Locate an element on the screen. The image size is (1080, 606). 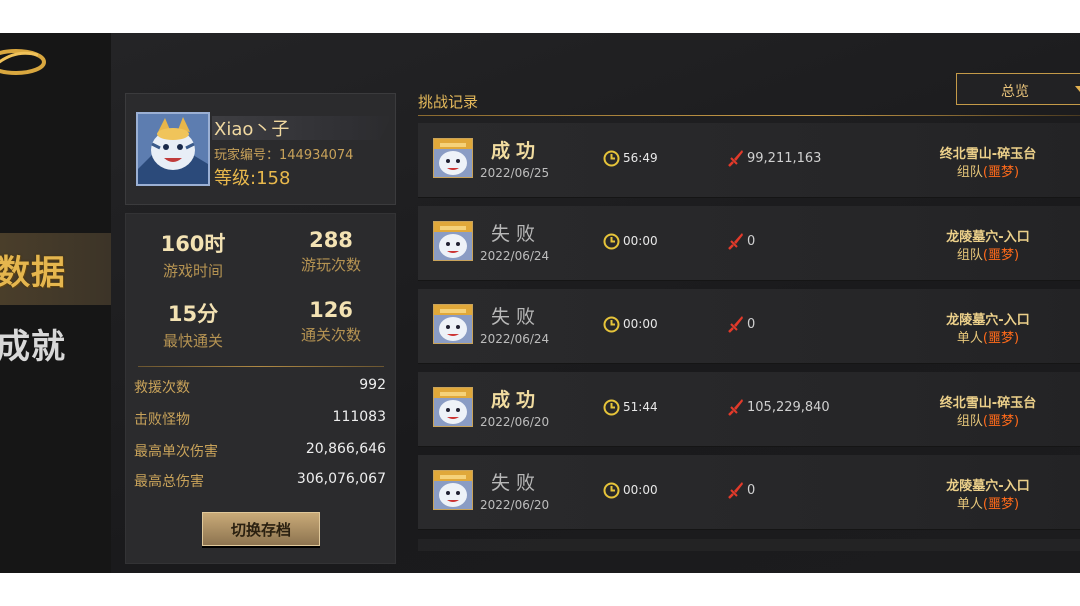
overview-dropdown-label: 总览 is located at coordinates (1015, 92).